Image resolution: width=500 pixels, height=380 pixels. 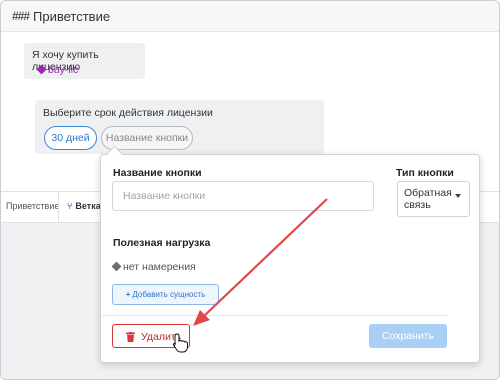 I want to click on user-message: Я хочу купить лицензию buy-lic, so click(x=84, y=61).